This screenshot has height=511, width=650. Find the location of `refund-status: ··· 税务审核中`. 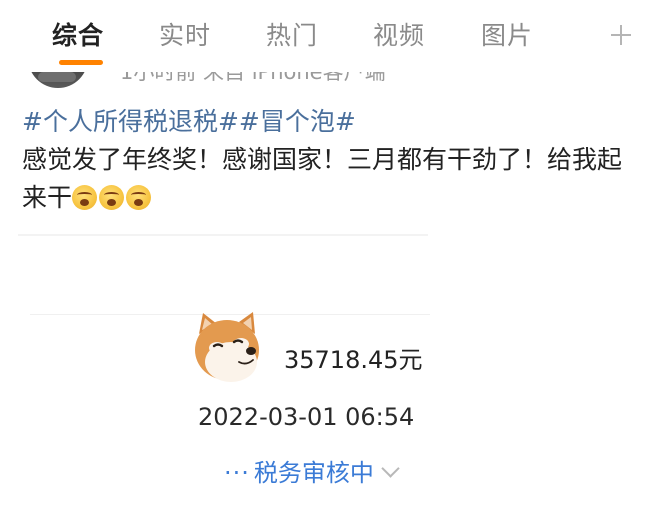

refund-status: ··· 税务审核中 is located at coordinates (312, 473).